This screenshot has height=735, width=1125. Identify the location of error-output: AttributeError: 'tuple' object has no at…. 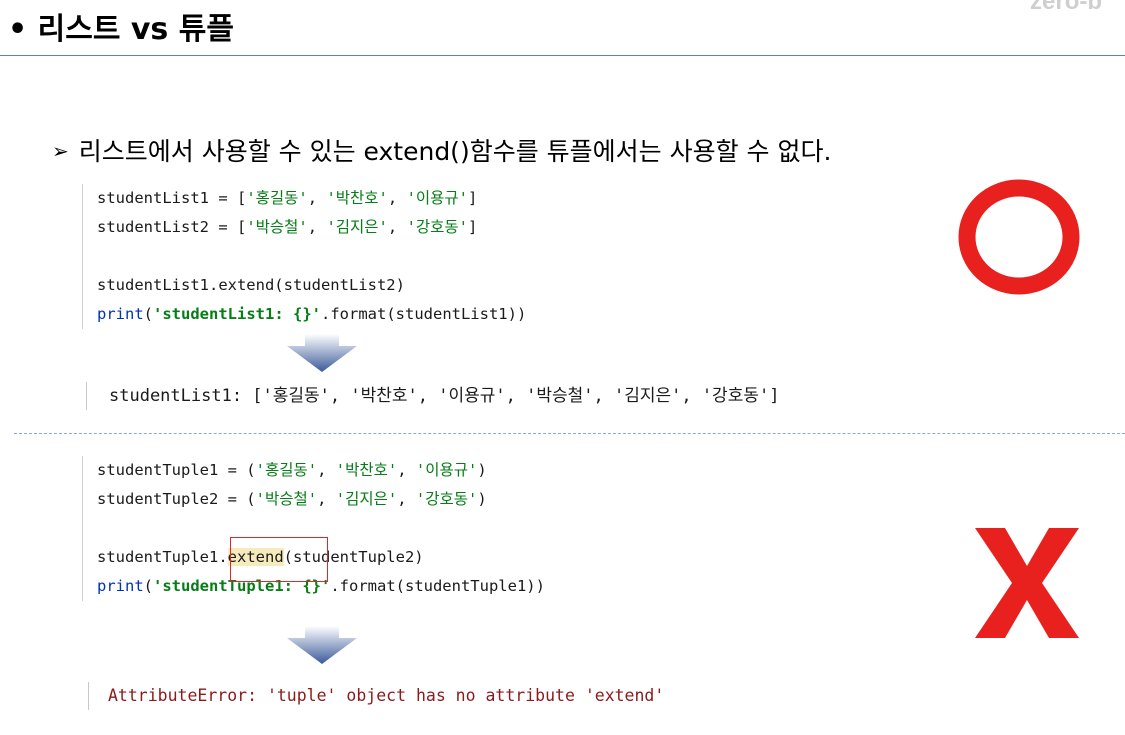
(376, 696).